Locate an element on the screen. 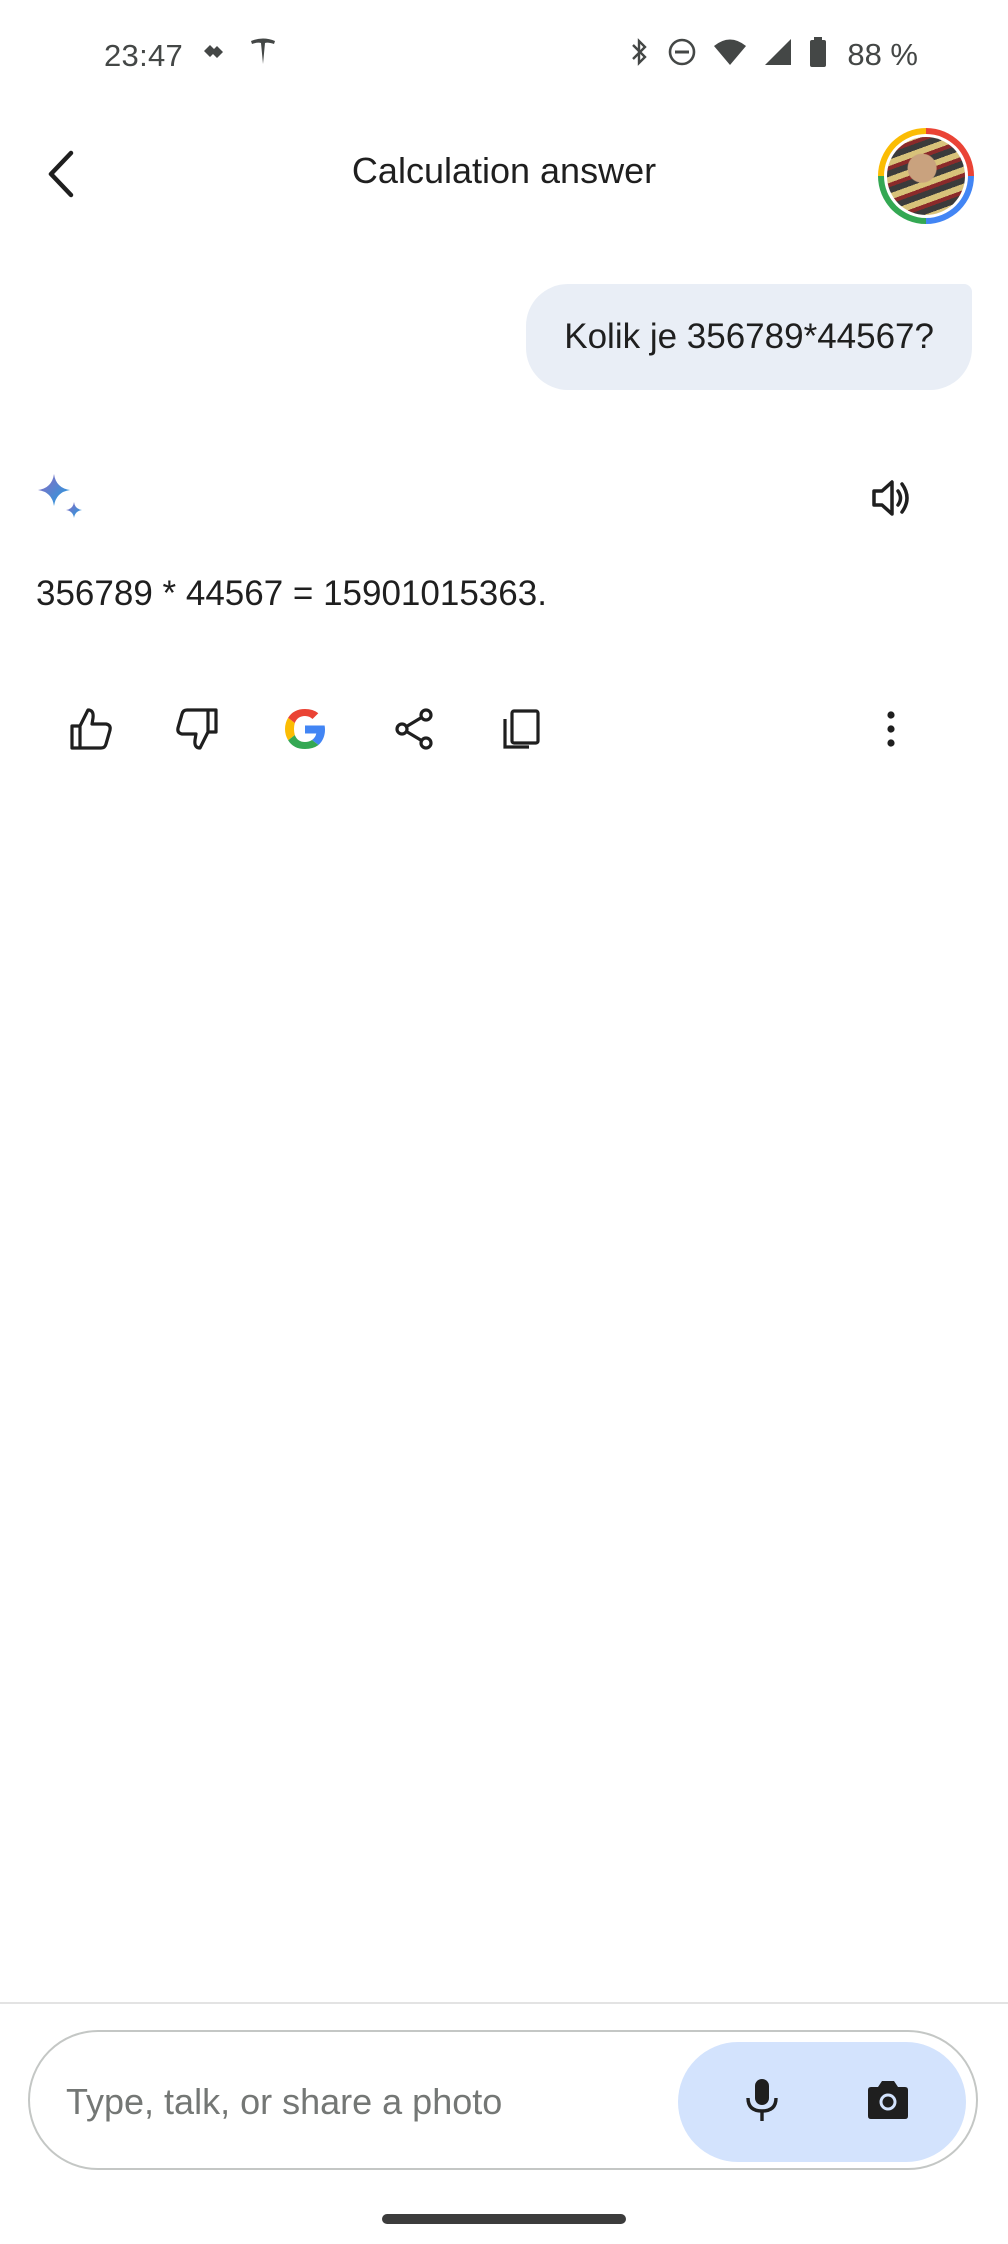 Image resolution: width=1008 pixels, height=2244 pixels. user-message-bubble: Kolik je 356789*44567? is located at coordinates (749, 337).